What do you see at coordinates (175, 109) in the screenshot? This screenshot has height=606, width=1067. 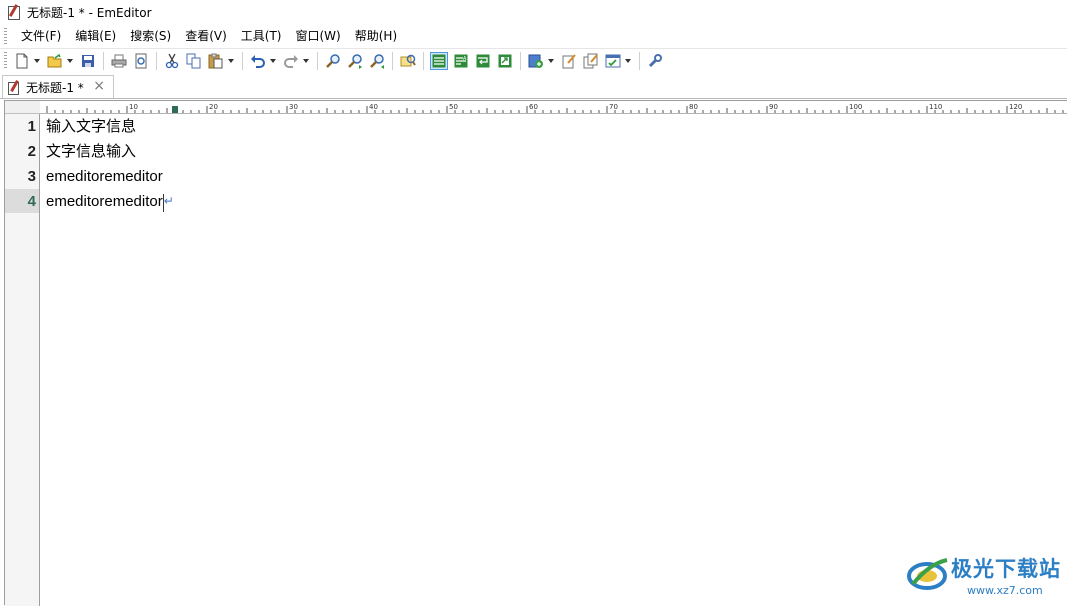 I see `ruler-caret-marker` at bounding box center [175, 109].